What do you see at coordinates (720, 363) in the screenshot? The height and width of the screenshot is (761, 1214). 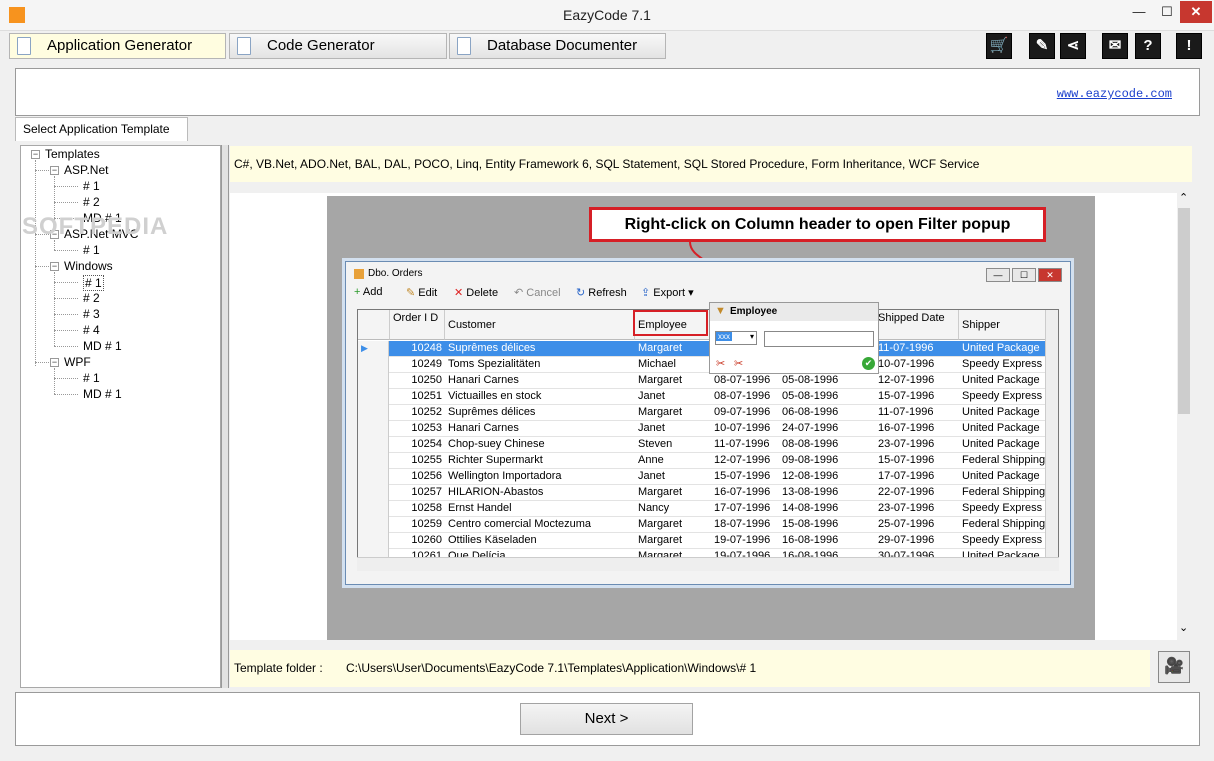 I see `clear-filter-icon: ✂` at bounding box center [720, 363].